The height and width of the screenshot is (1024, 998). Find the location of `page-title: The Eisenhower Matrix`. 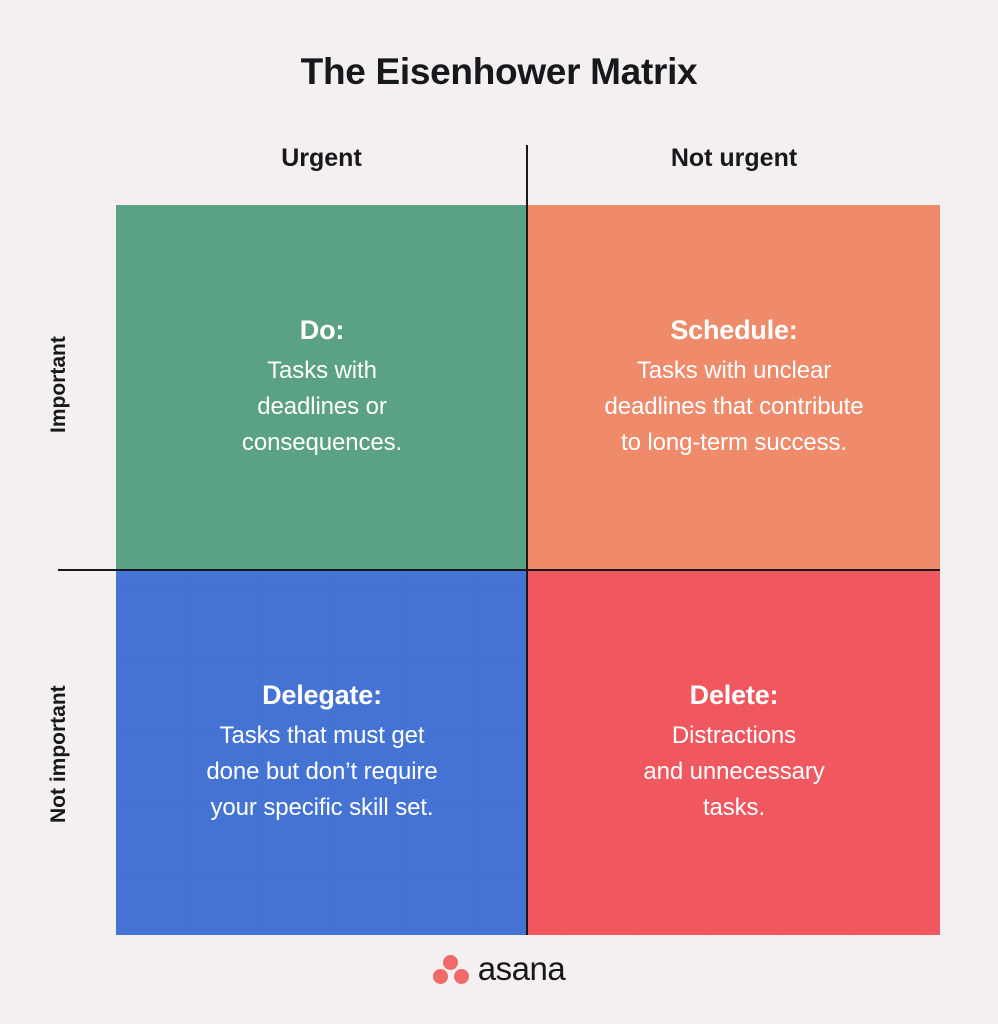

page-title: The Eisenhower Matrix is located at coordinates (499, 71).